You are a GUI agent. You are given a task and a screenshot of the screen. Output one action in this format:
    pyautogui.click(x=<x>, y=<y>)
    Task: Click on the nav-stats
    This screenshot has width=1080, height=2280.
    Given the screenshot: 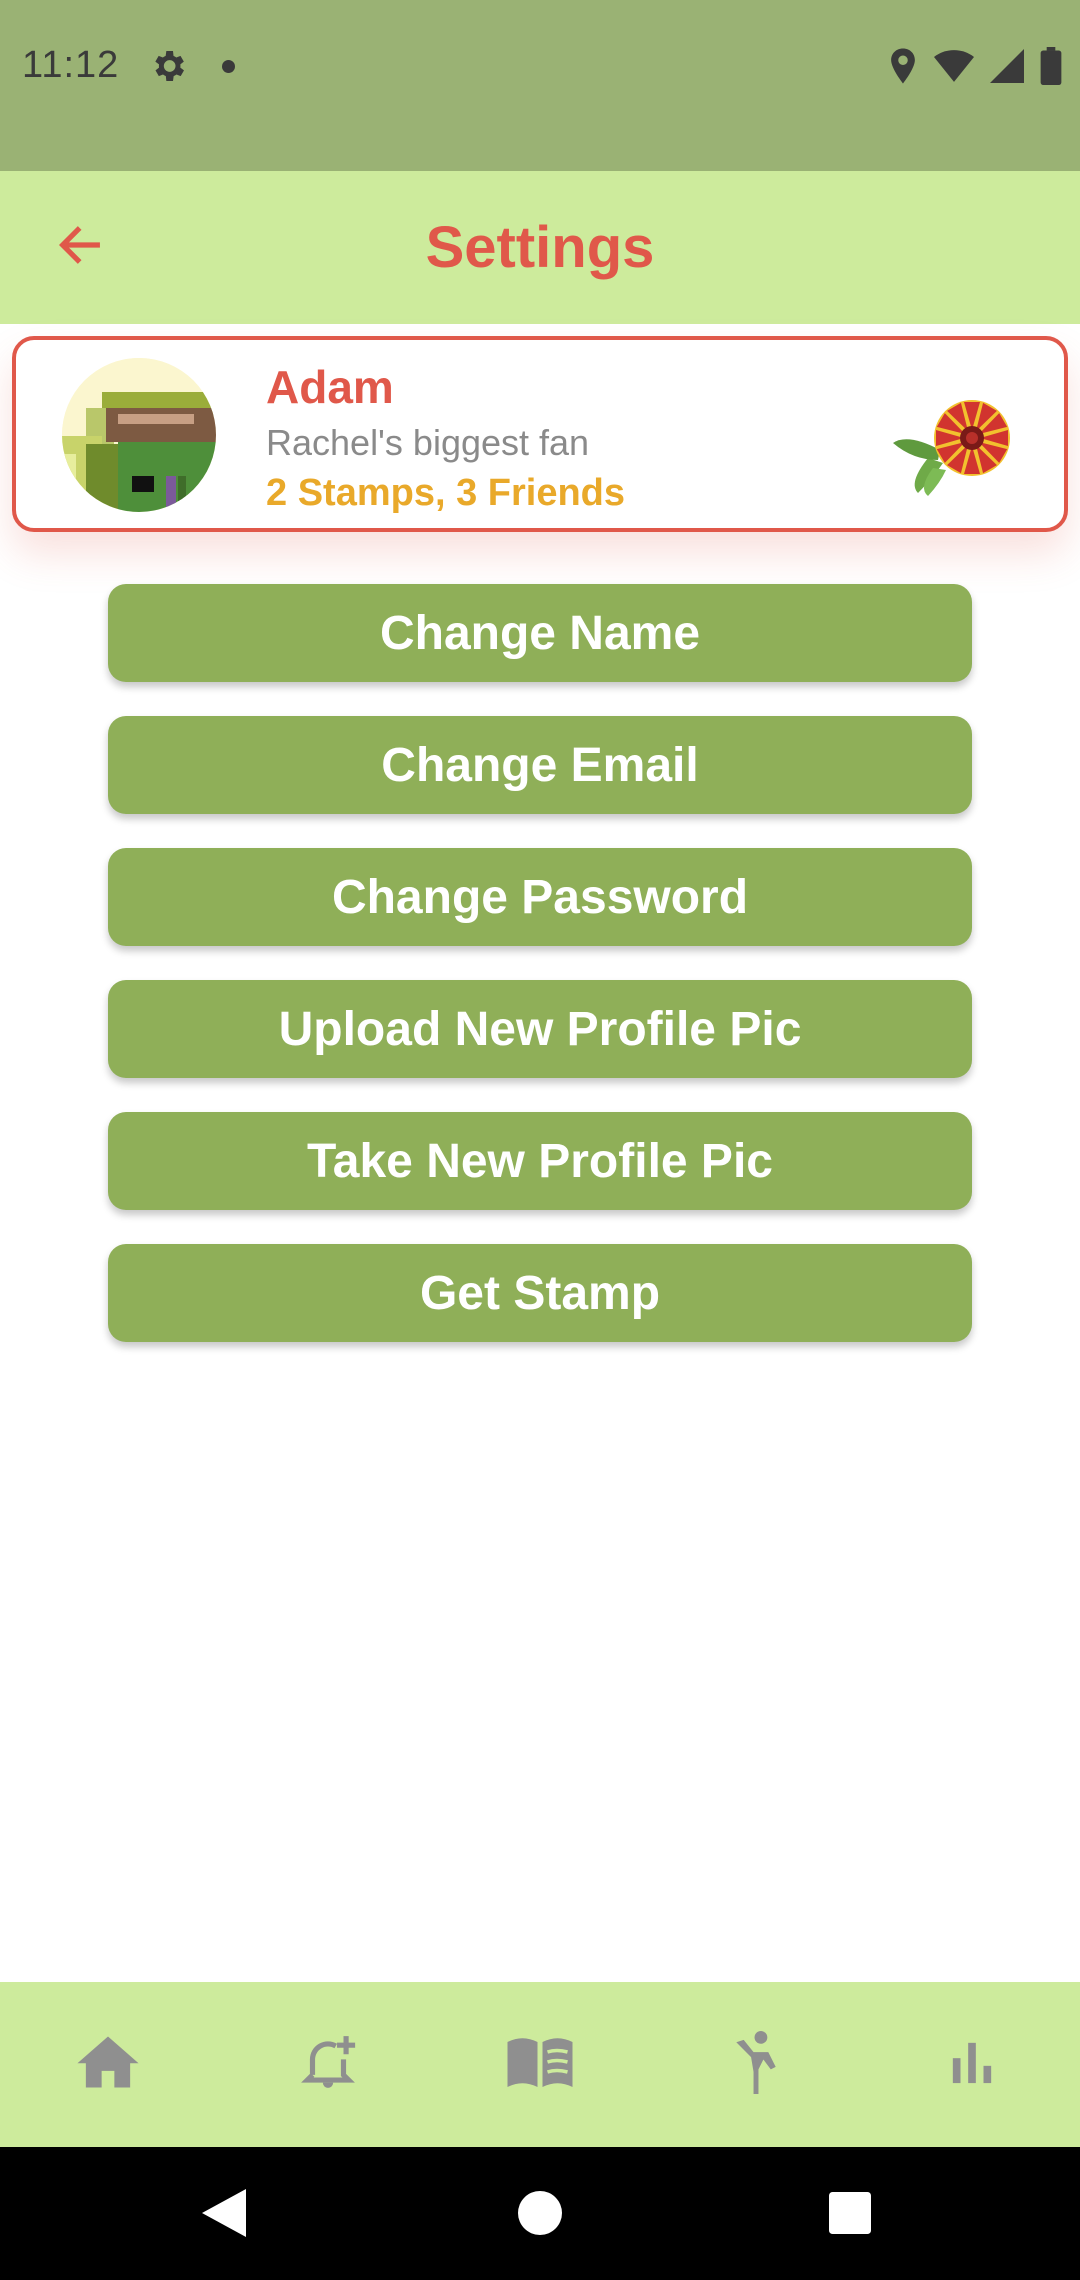 What is the action you would take?
    pyautogui.click(x=972, y=2062)
    